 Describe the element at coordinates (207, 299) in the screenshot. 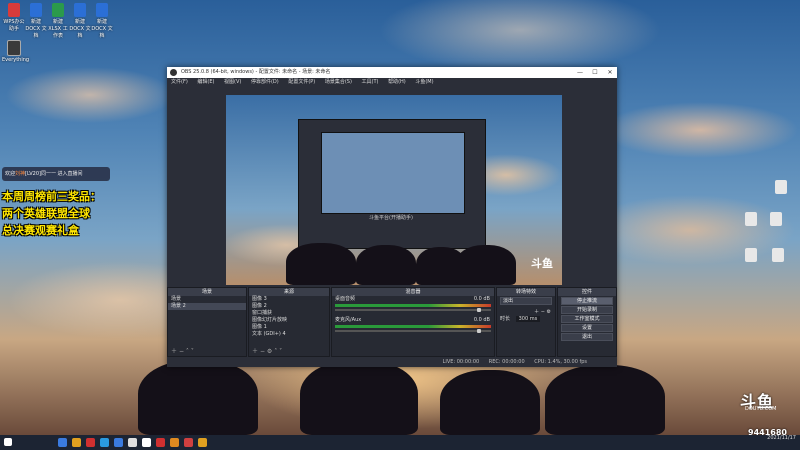

I see `scene-item: 场景` at that location.